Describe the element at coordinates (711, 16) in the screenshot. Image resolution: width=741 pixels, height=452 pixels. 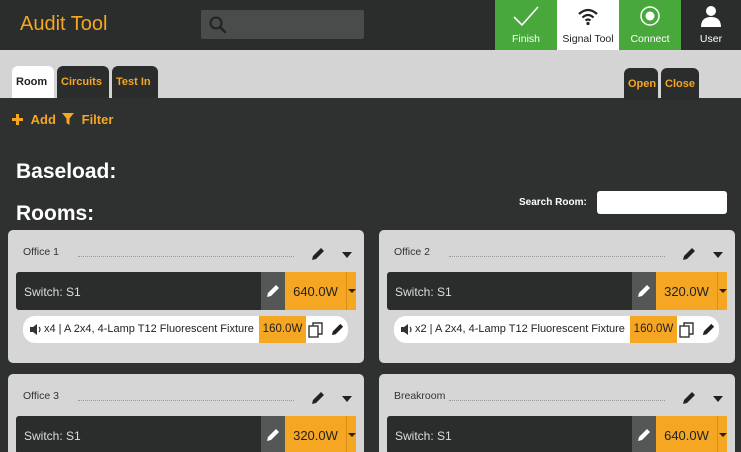
I see `user-icon` at that location.